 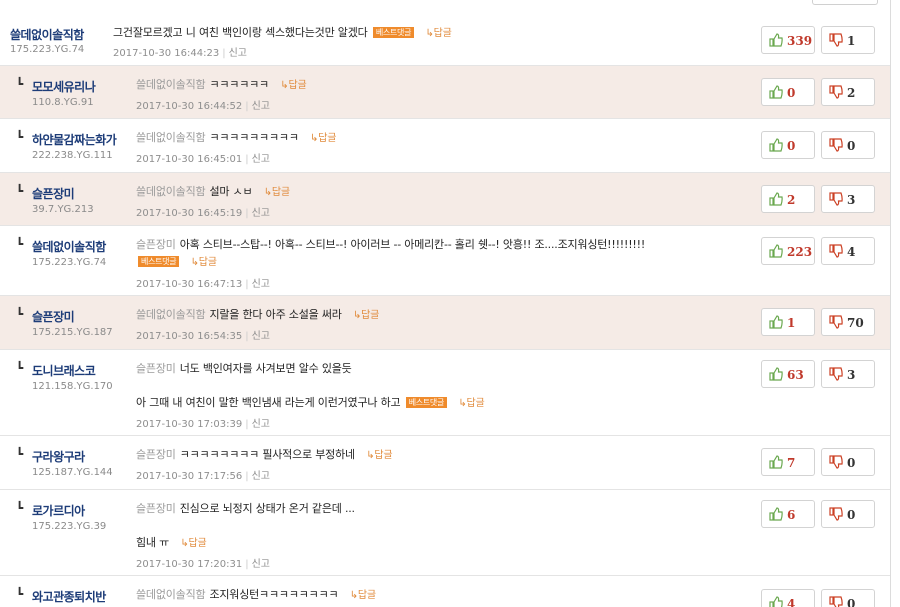 What do you see at coordinates (189, 476) in the screenshot?
I see `comment-date: 2017-10-30 17:17:56` at bounding box center [189, 476].